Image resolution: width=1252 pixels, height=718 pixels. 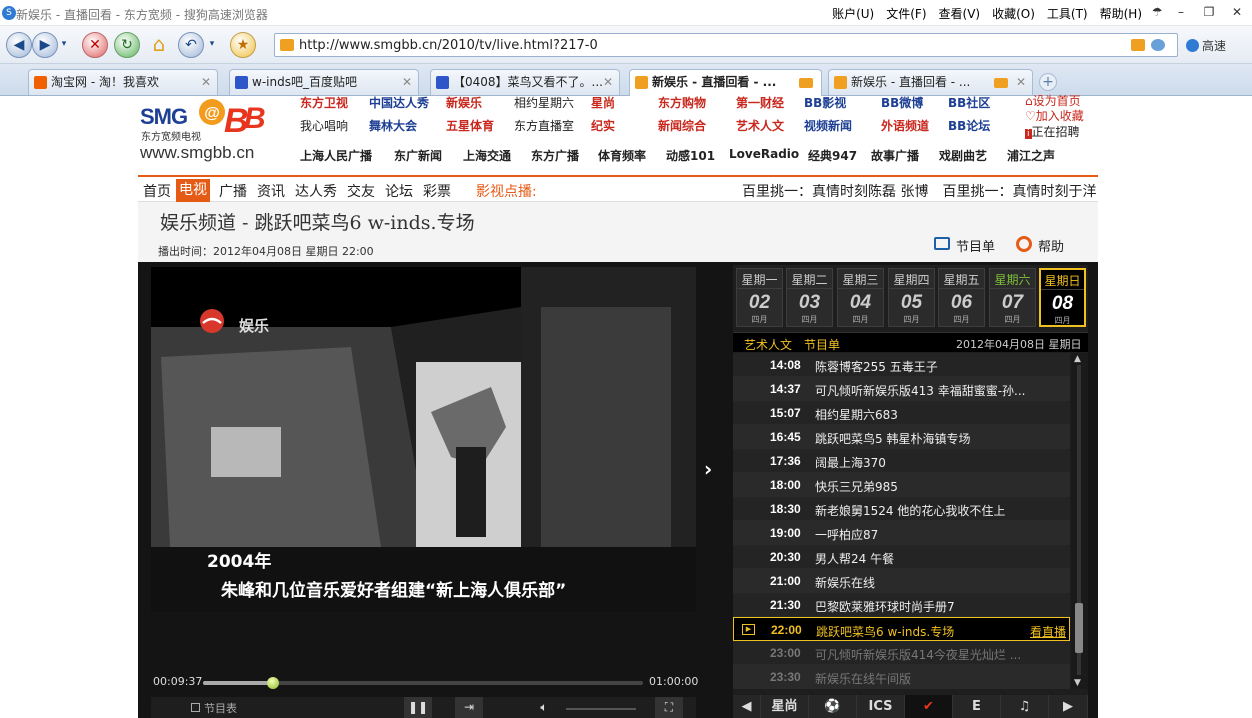 What do you see at coordinates (1054, 115) in the screenshot?
I see `add-favorite-link: ♡加入收藏` at bounding box center [1054, 115].